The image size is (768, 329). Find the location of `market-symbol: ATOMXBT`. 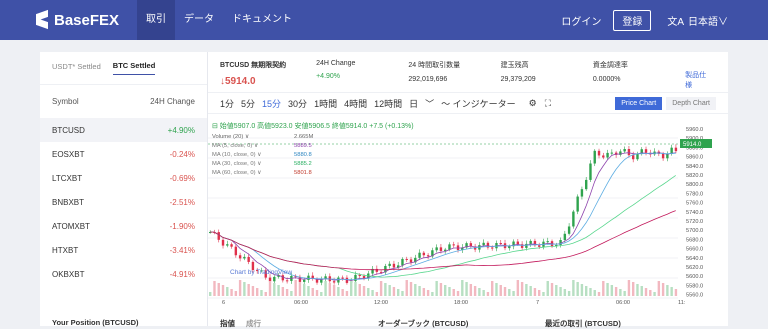

market-symbol: ATOMXBT is located at coordinates (71, 226).